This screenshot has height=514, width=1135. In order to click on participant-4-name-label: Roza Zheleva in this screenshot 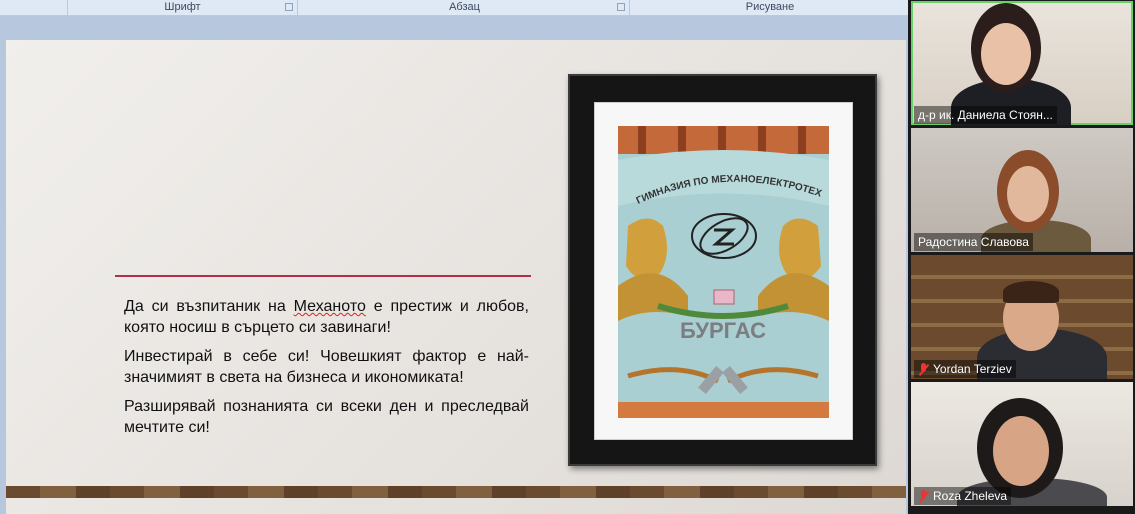, I will do `click(963, 496)`.